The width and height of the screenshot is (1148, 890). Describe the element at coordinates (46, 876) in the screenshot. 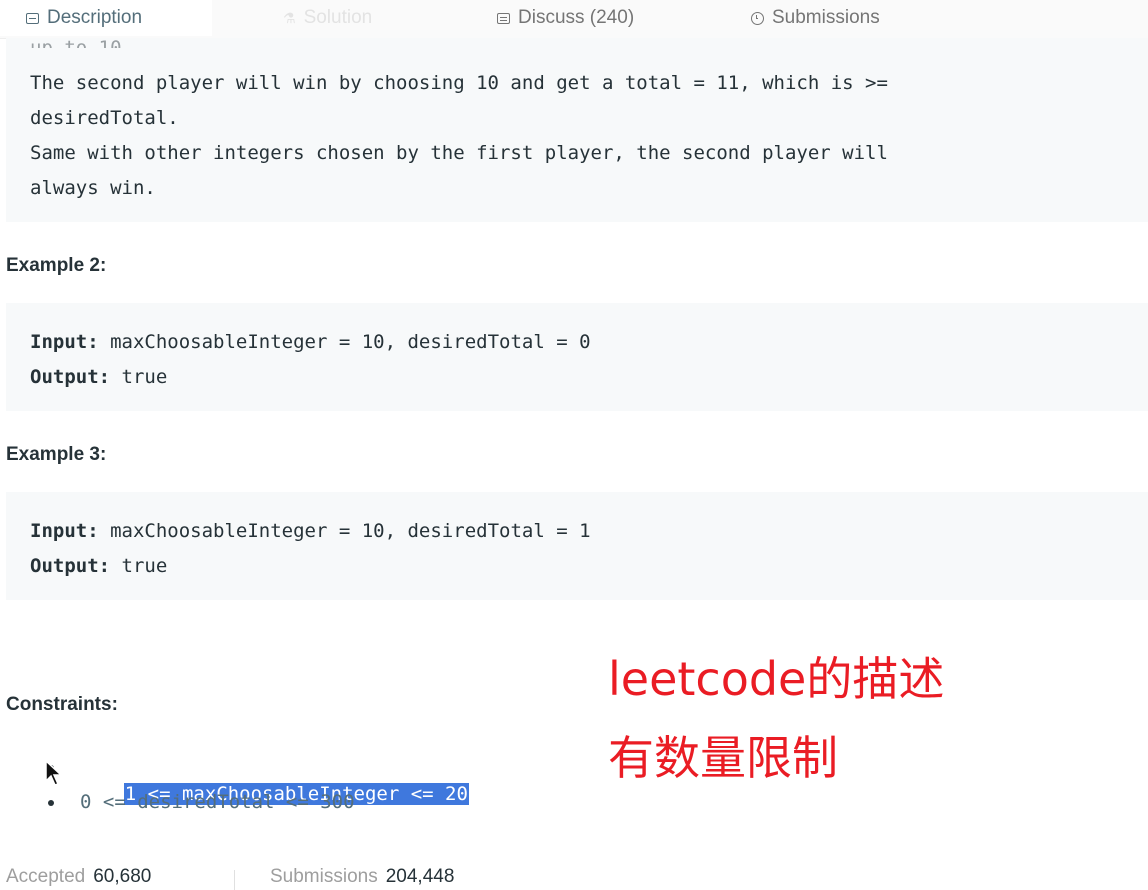

I see `accepted-label: Accepted` at that location.